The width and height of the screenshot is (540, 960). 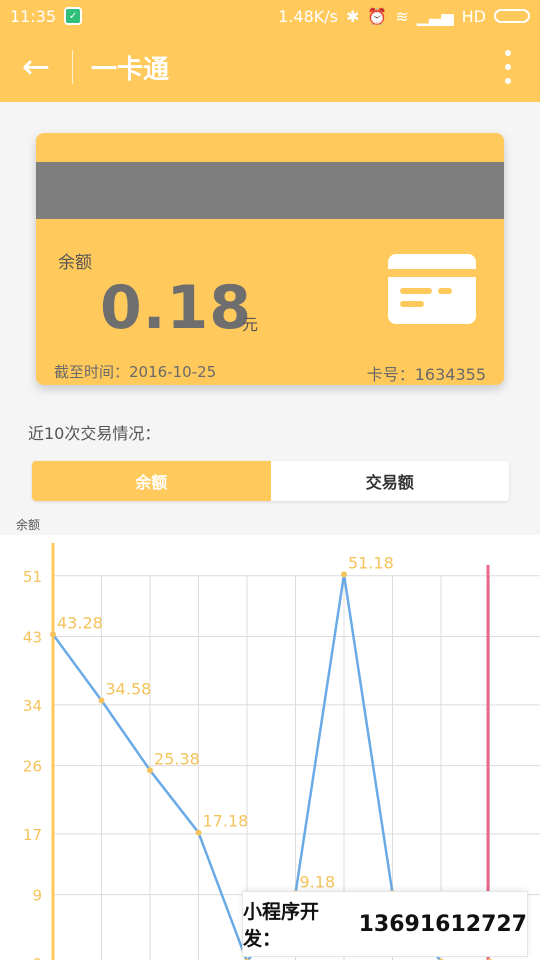 What do you see at coordinates (352, 16) in the screenshot?
I see `bluetooth-icon: ✱` at bounding box center [352, 16].